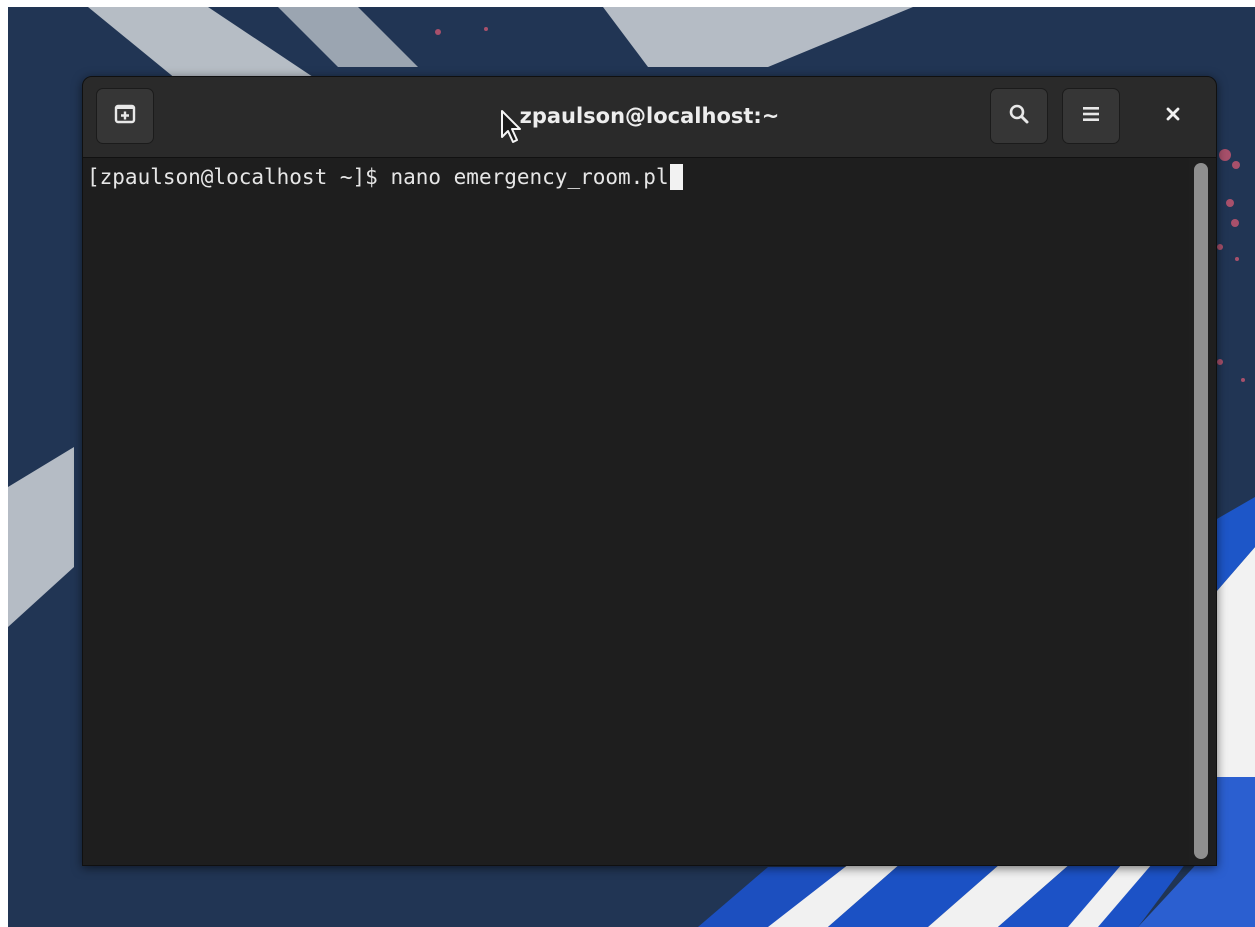 Image resolution: width=1255 pixels, height=927 pixels. What do you see at coordinates (529, 177) in the screenshot?
I see `typed-command: nano emergency_room.pl` at bounding box center [529, 177].